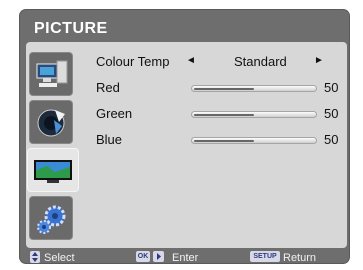 Image resolution: width=363 pixels, height=270 pixels. Describe the element at coordinates (109, 139) in the screenshot. I see `blue-label: Blue` at that location.